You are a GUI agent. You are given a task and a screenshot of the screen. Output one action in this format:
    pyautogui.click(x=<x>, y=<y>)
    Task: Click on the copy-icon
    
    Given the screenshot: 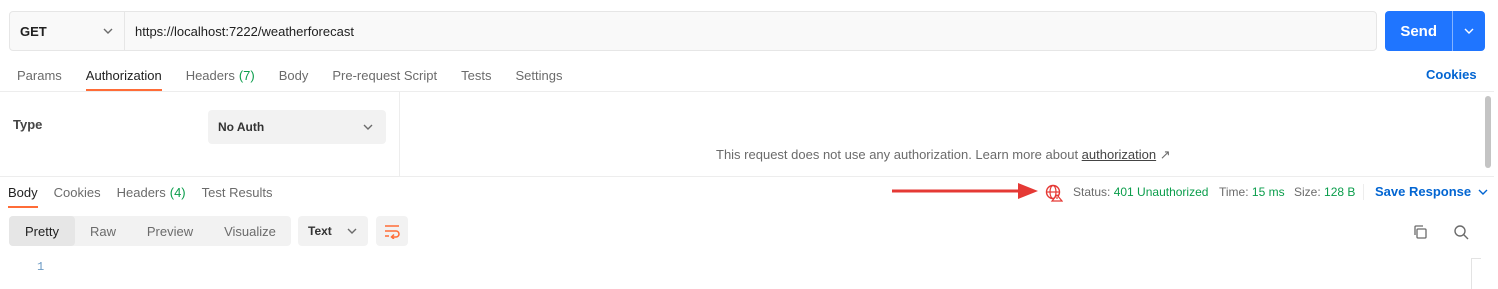 What is the action you would take?
    pyautogui.click(x=1420, y=232)
    